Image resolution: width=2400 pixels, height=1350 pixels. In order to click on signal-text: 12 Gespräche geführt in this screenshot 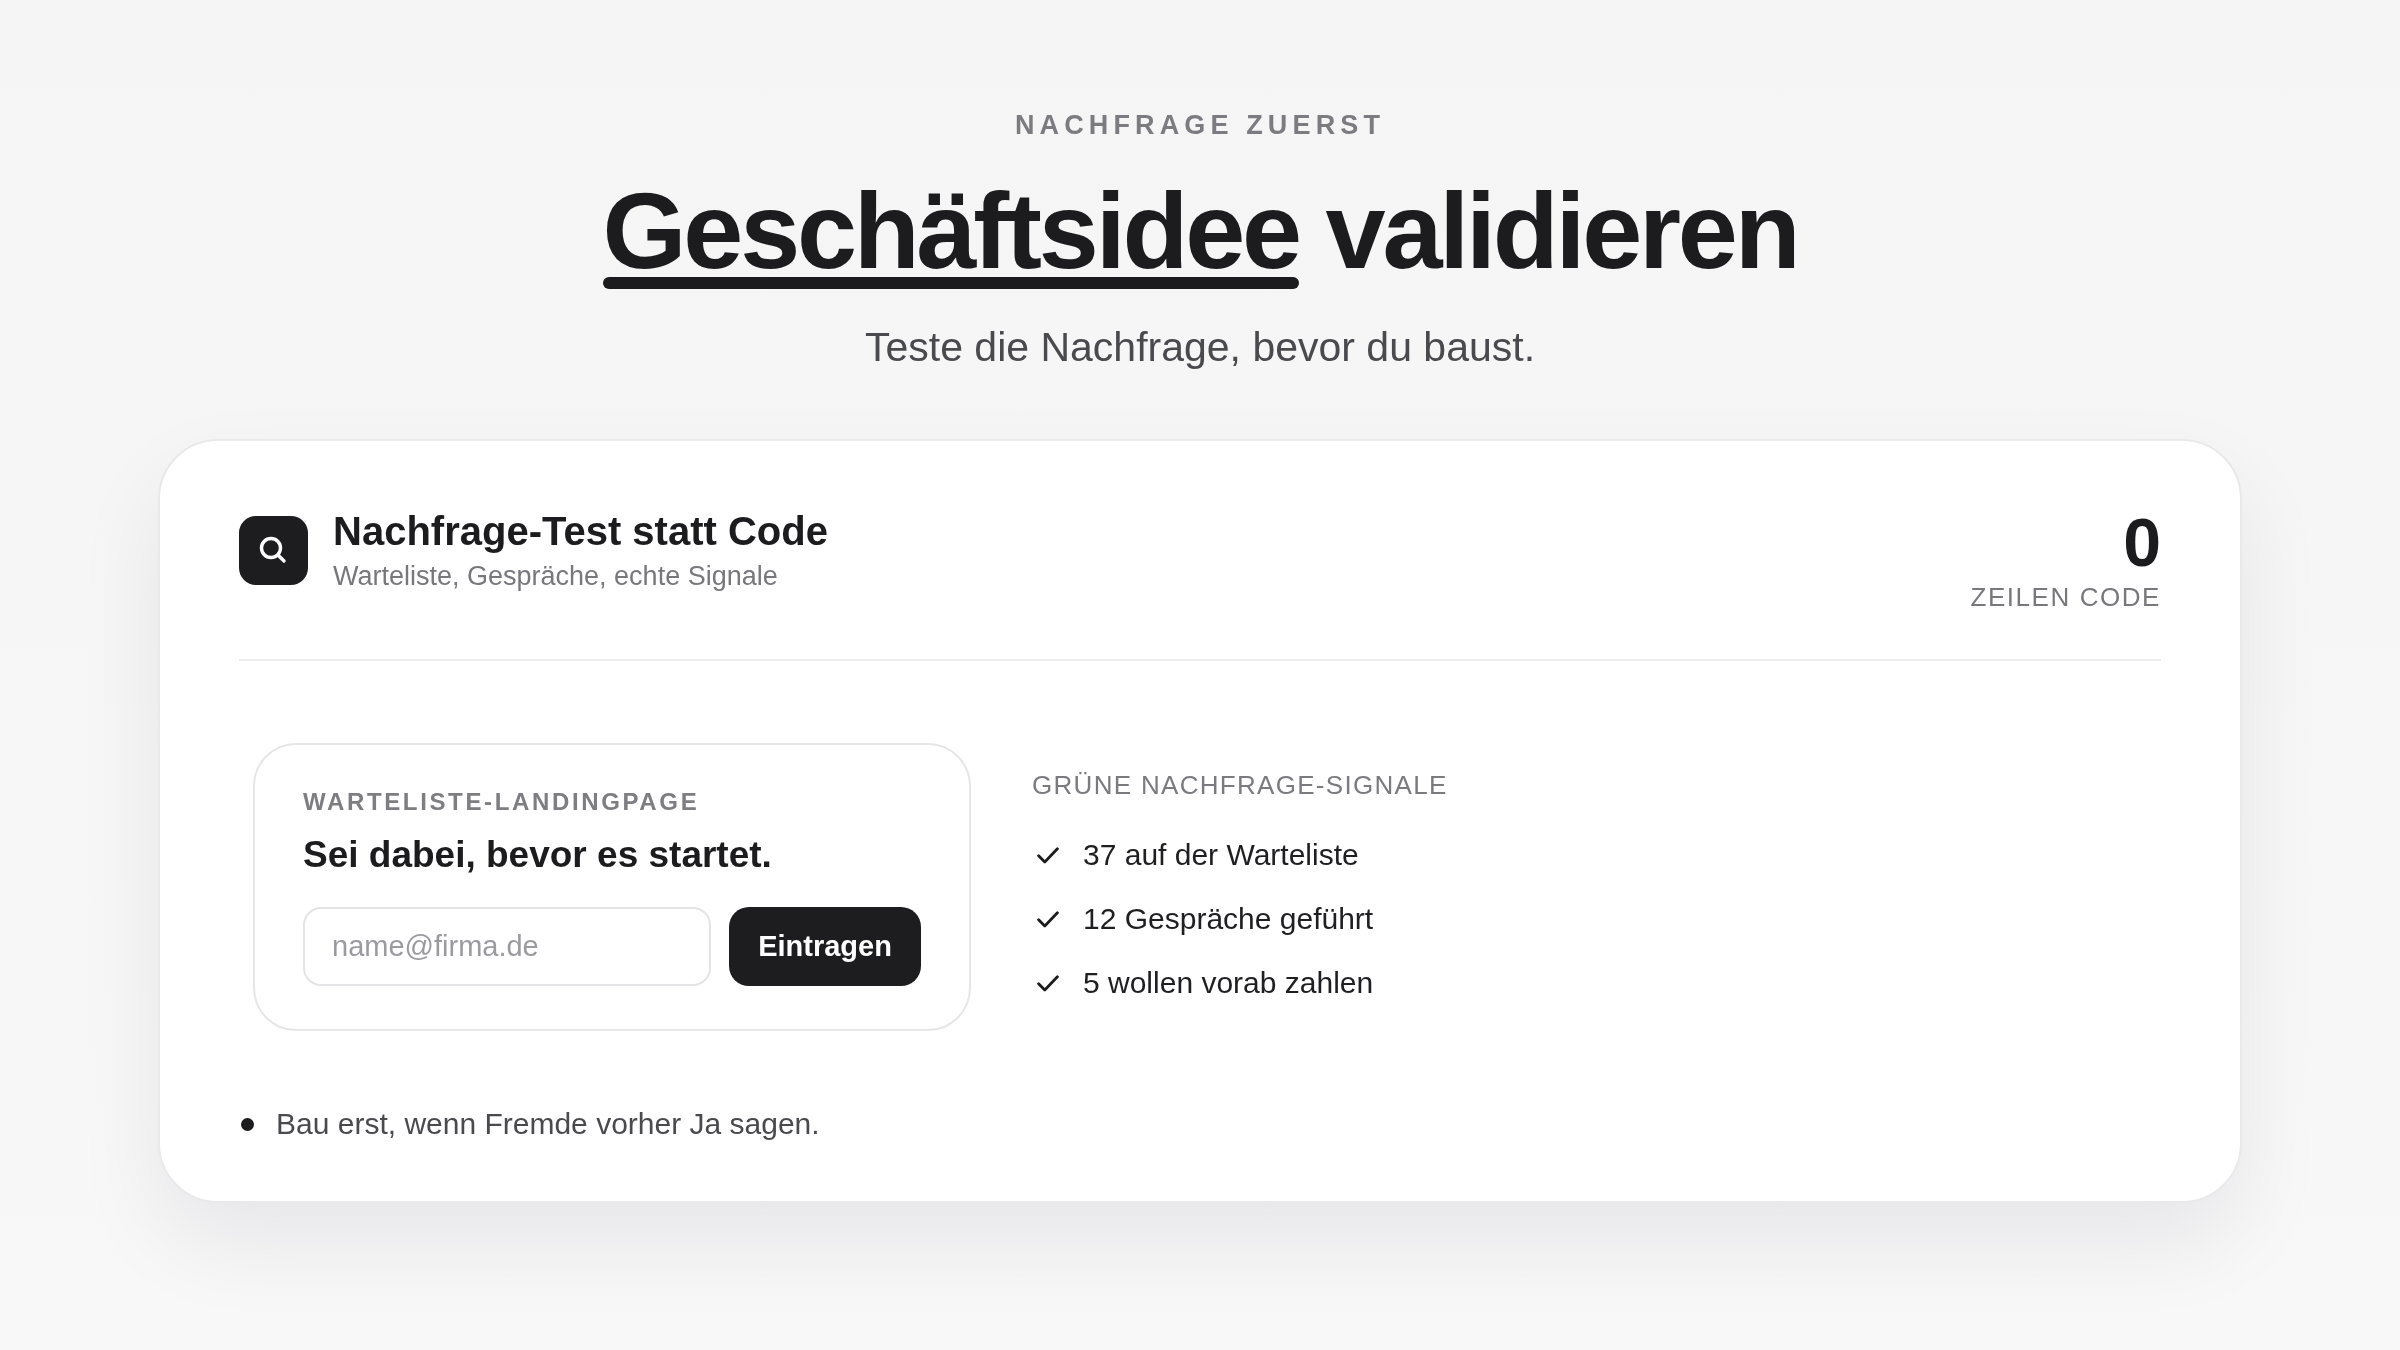, I will do `click(1228, 919)`.